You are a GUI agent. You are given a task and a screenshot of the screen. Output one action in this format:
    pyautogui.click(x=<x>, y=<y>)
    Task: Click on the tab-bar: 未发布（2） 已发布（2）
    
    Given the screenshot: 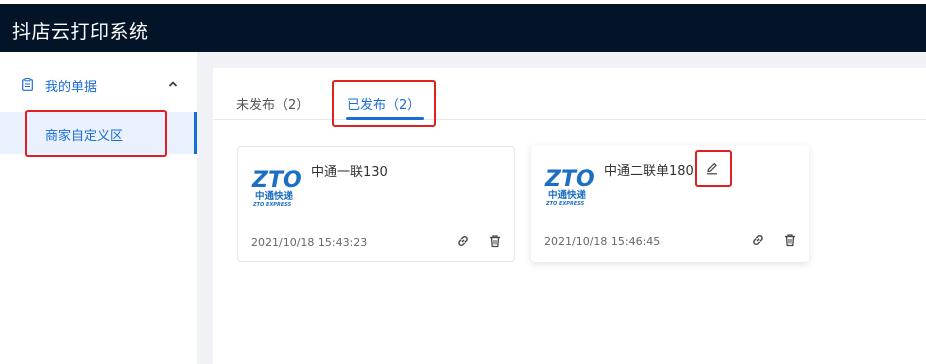 What is the action you would take?
    pyautogui.click(x=569, y=94)
    